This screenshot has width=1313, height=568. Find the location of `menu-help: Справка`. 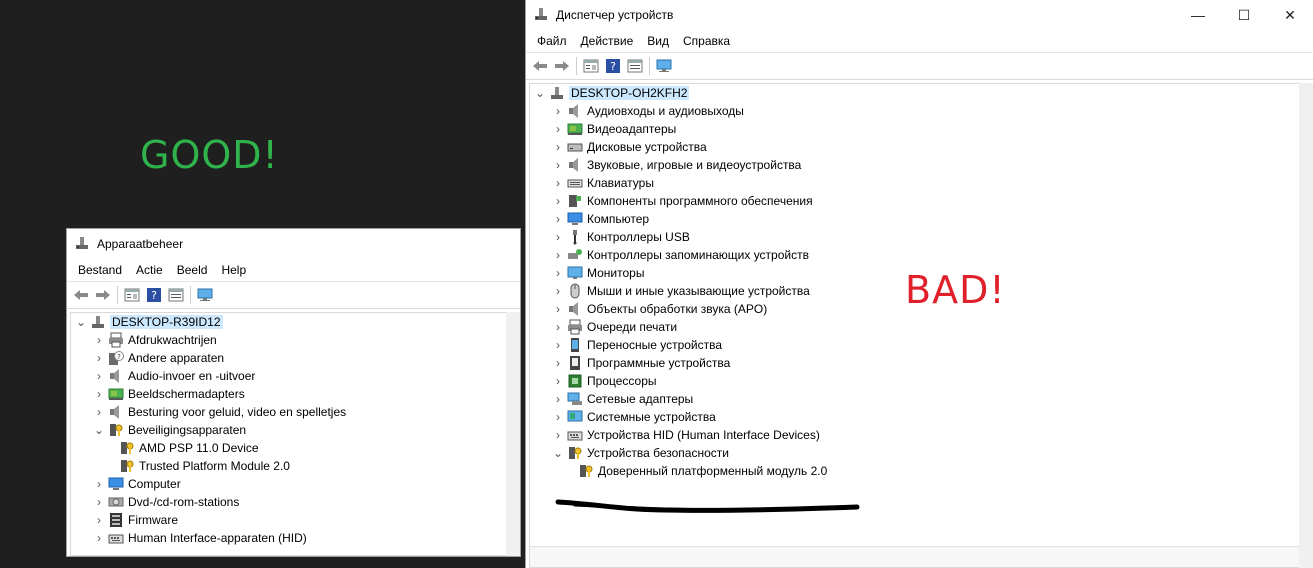

menu-help: Справка is located at coordinates (706, 41).